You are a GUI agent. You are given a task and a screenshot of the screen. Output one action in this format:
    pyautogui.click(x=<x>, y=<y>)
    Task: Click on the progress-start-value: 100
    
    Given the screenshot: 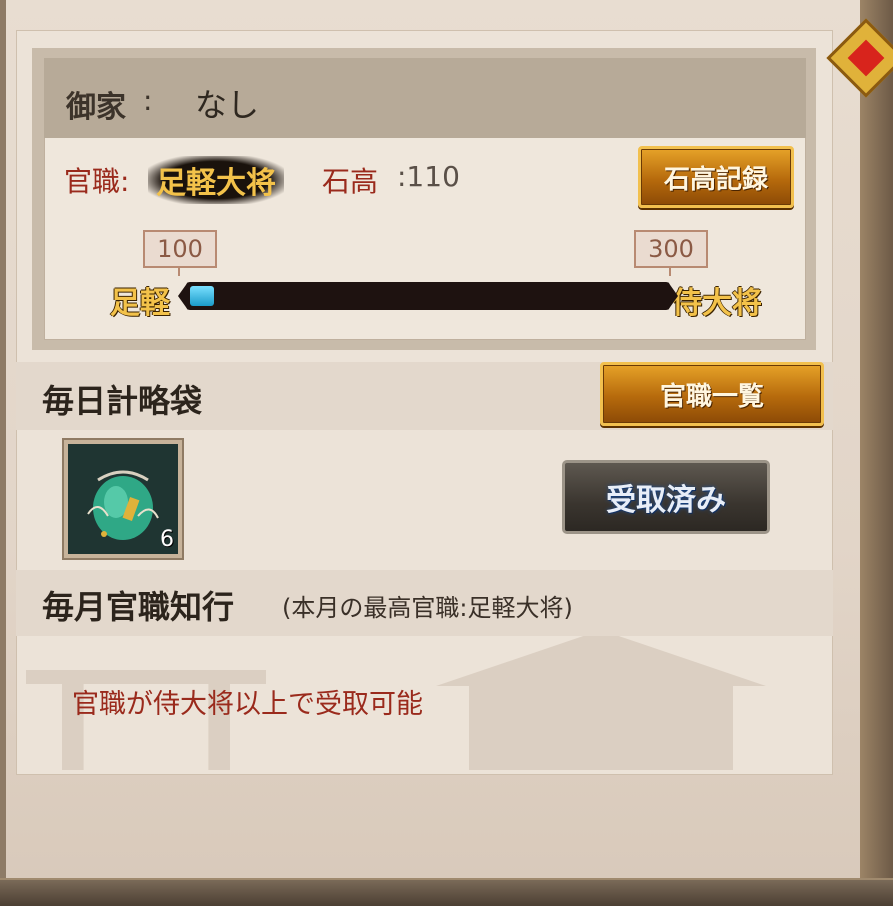 What is the action you would take?
    pyautogui.click(x=180, y=249)
    